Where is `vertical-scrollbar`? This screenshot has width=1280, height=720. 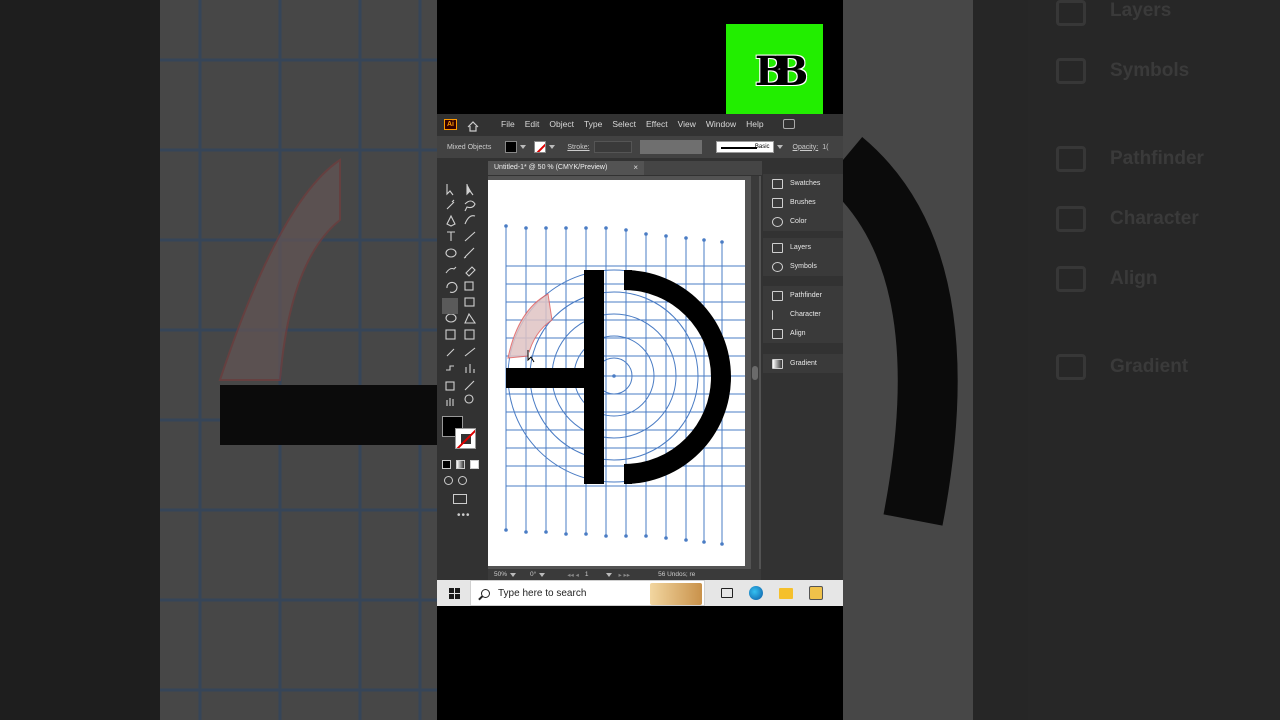 vertical-scrollbar is located at coordinates (755, 373).